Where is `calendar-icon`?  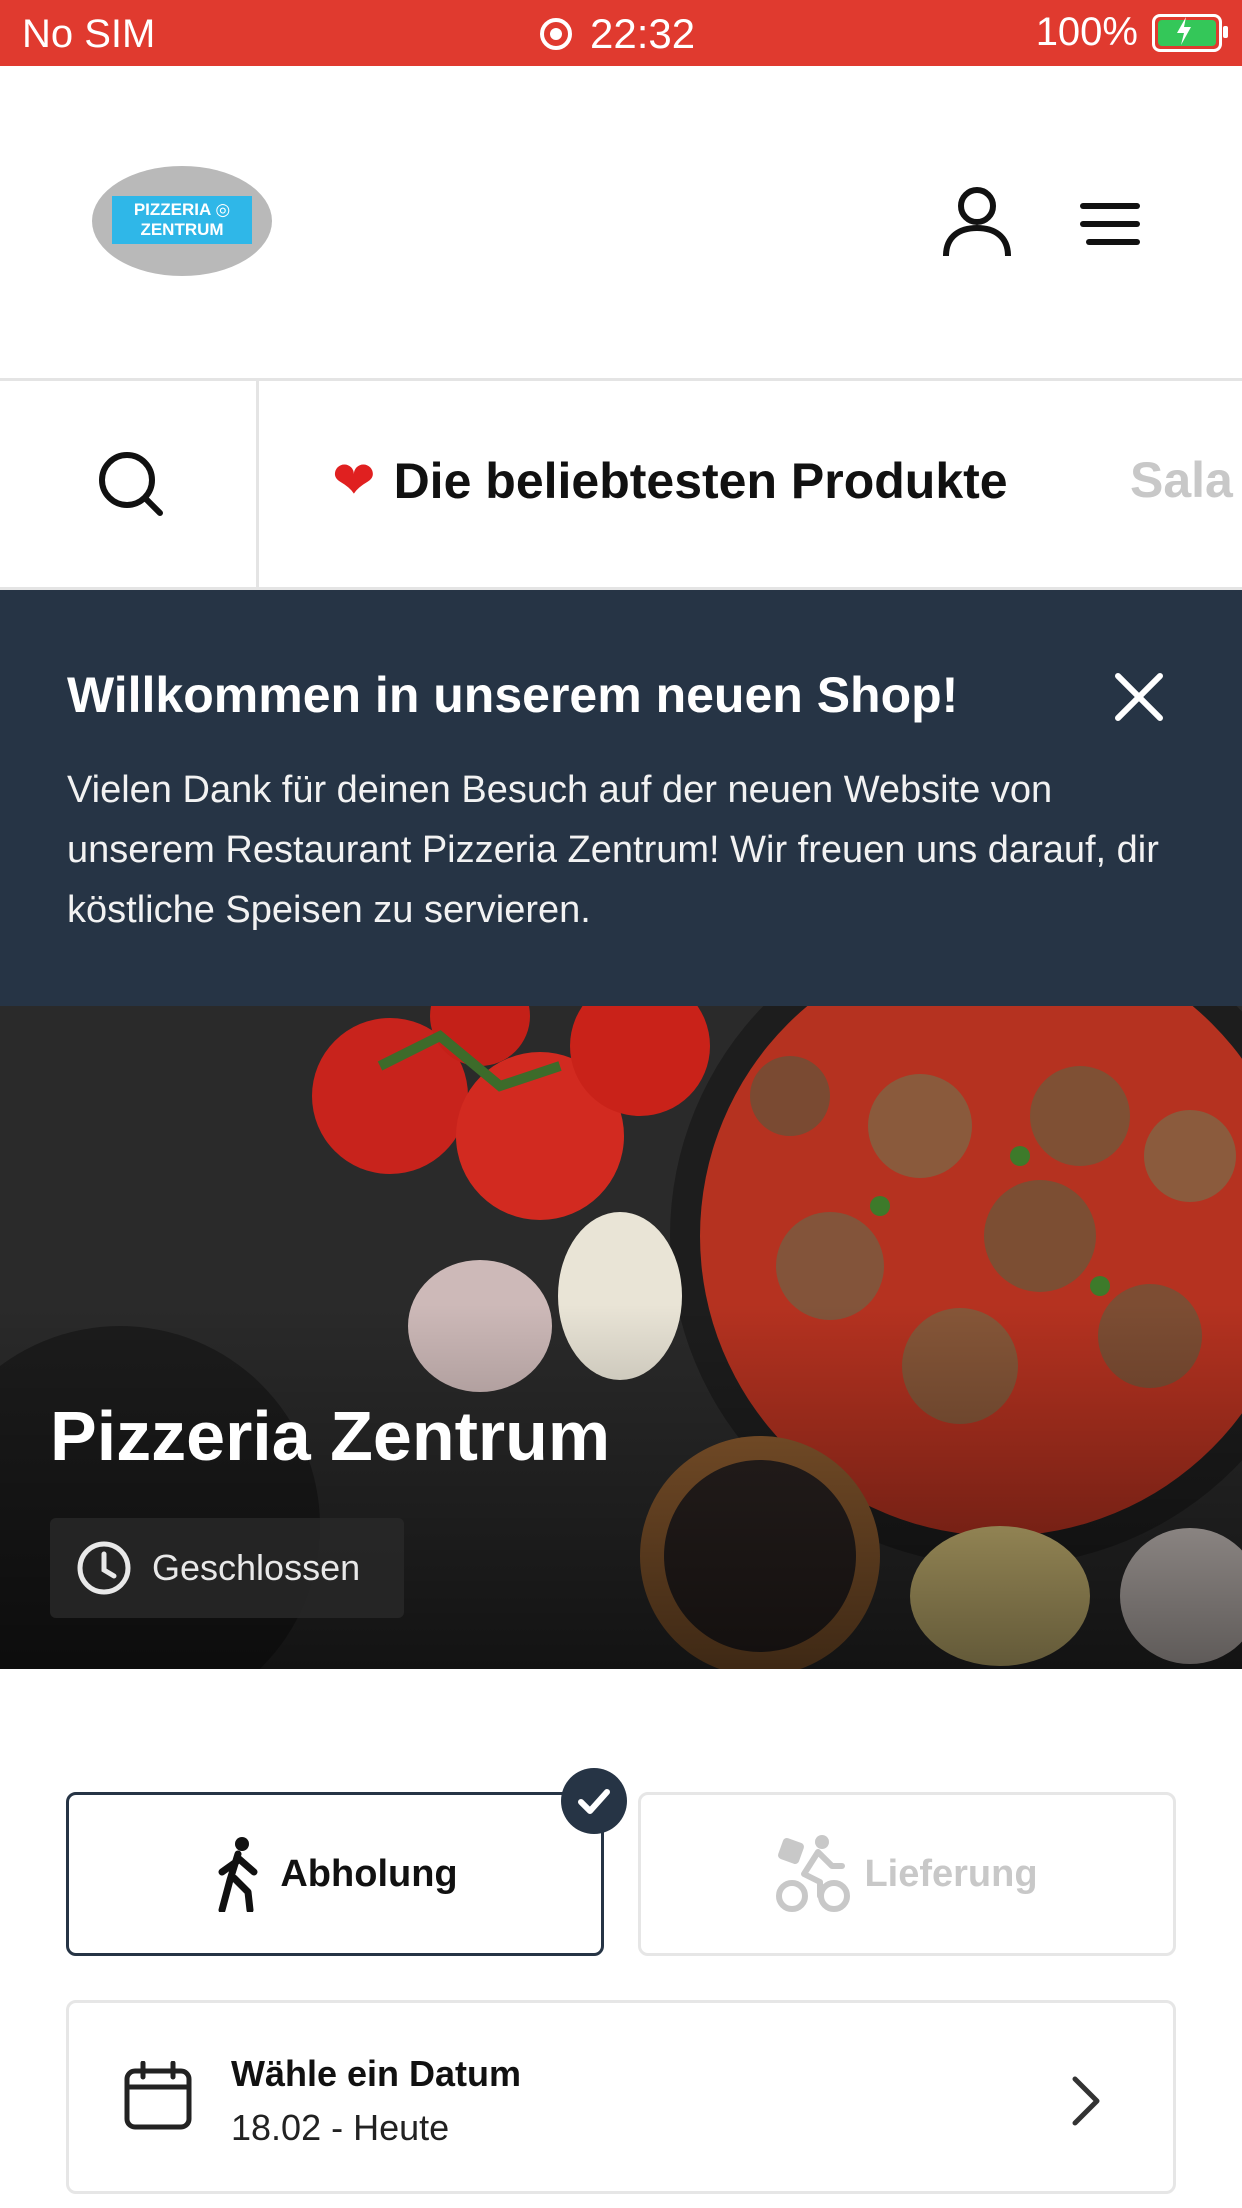
calendar-icon is located at coordinates (158, 2095).